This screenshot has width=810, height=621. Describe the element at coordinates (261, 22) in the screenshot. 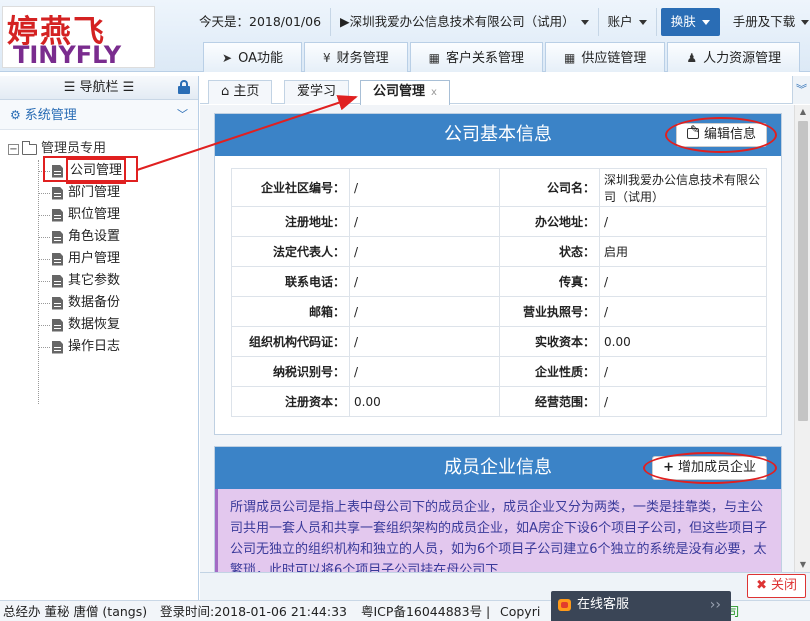

I see `date-display: 今天是：2018/01/06` at that location.